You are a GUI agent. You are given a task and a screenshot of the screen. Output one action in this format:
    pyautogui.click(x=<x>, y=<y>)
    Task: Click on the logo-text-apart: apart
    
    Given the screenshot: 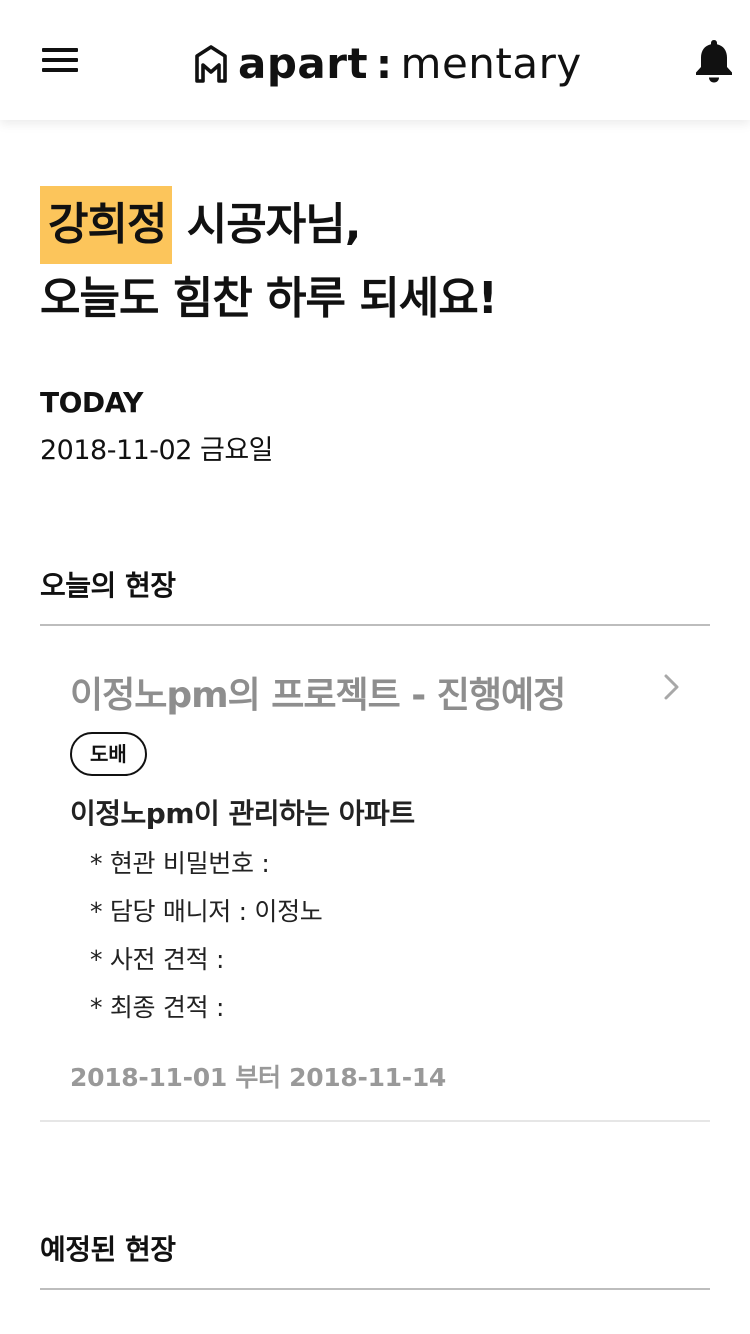 What is the action you would take?
    pyautogui.click(x=303, y=63)
    